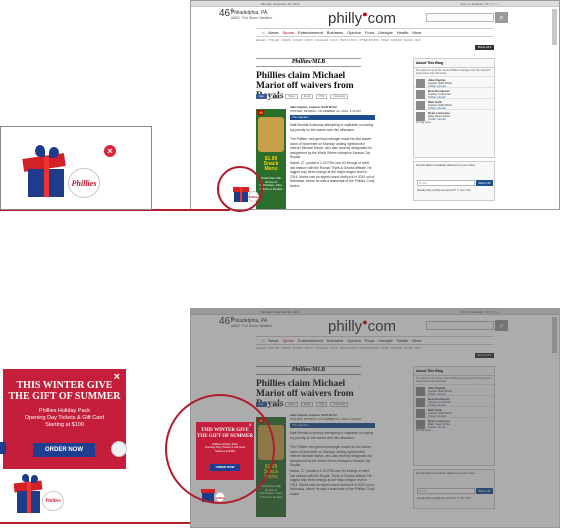 This screenshot has height=528, width=562. What do you see at coordinates (64, 385) in the screenshot?
I see `promo-headline: THIS WINTER GIVE` at bounding box center [64, 385].